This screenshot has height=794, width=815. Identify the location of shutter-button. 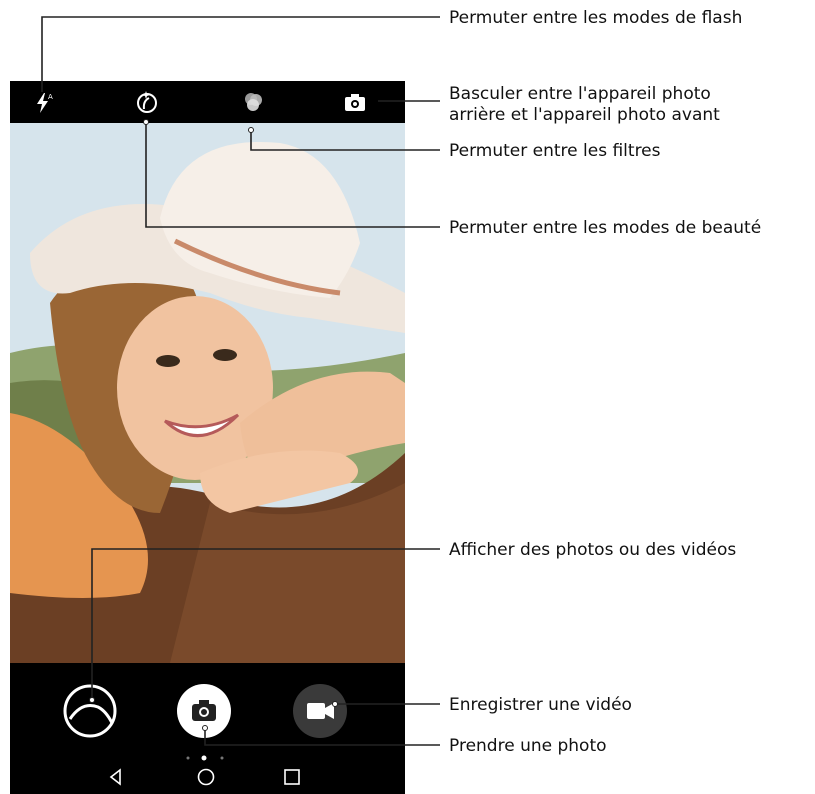
(204, 713).